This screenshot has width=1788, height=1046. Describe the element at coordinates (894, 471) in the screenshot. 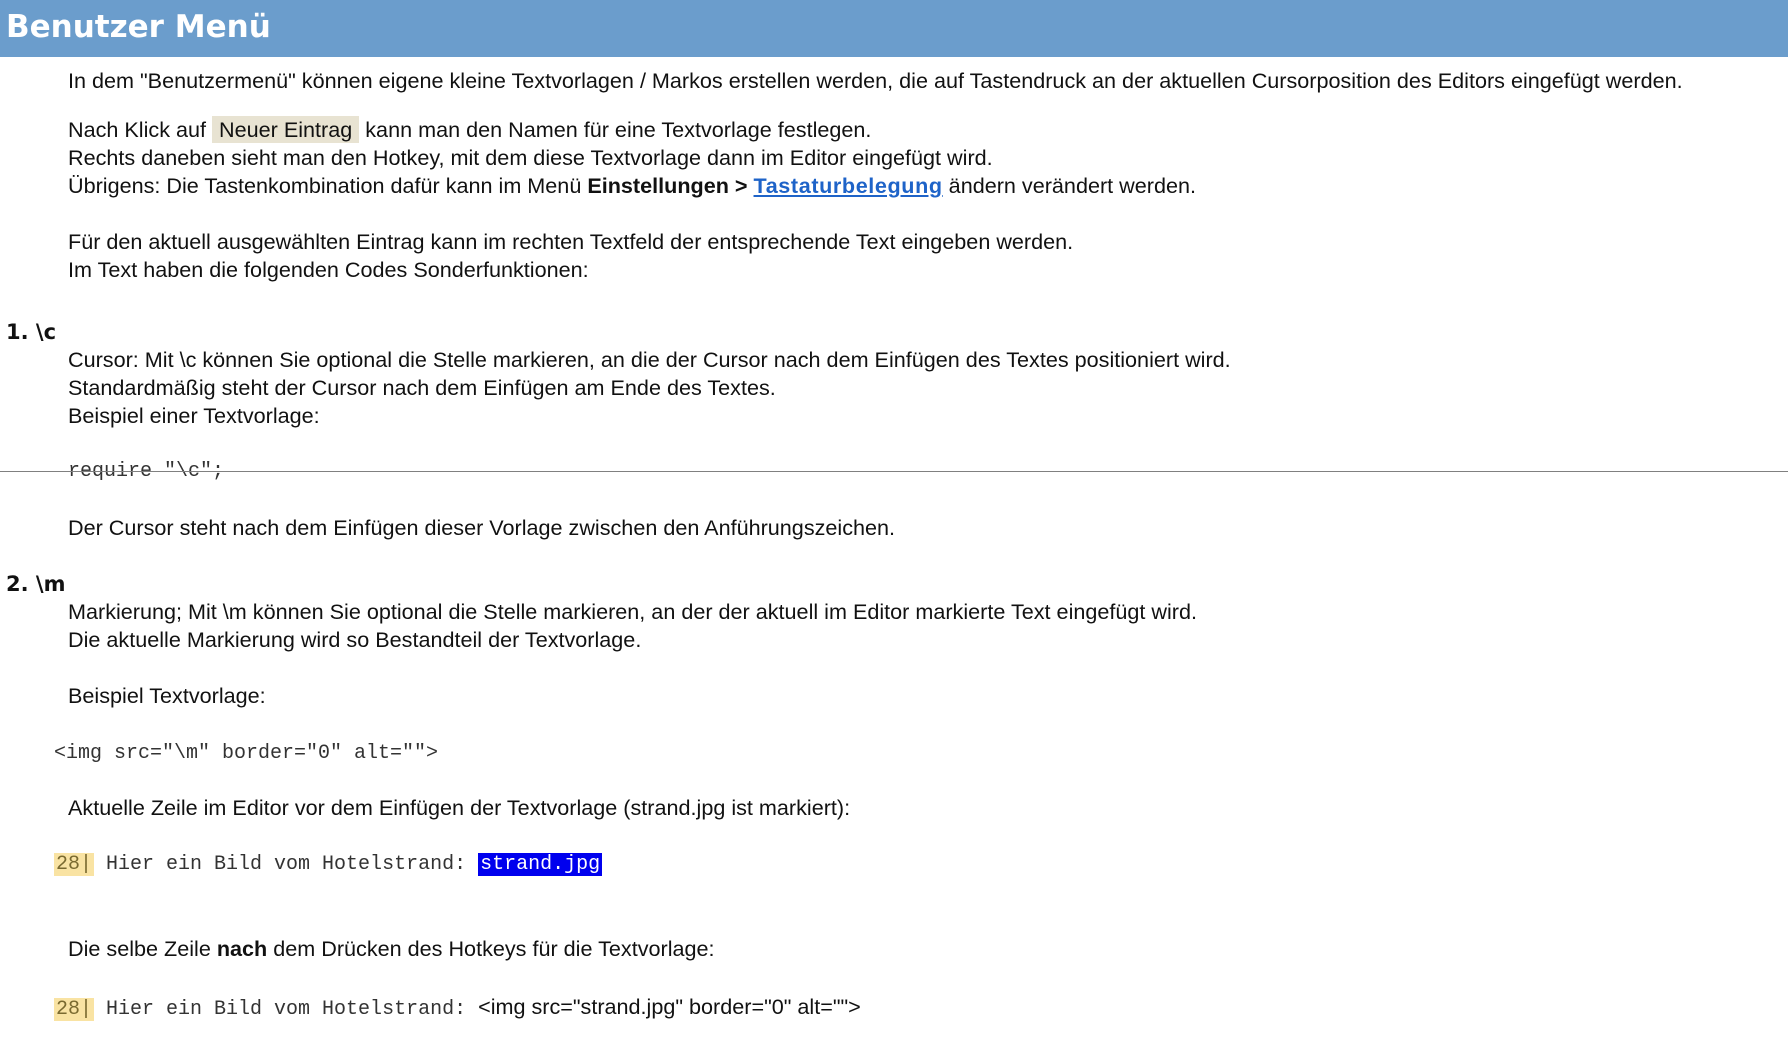

I see `divider-line` at that location.